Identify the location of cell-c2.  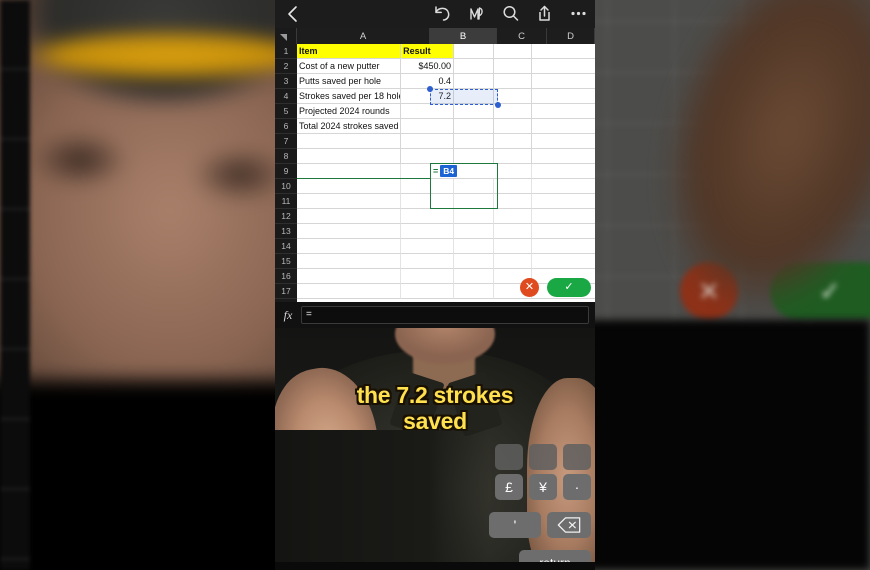
(474, 66).